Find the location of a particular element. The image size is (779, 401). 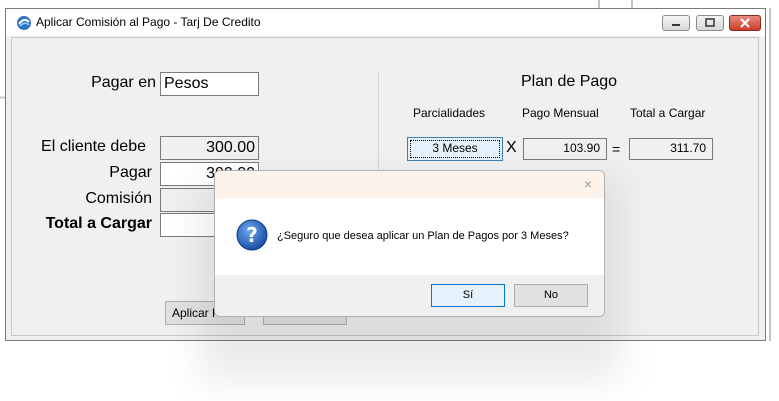

close-icon is located at coordinates (745, 23).